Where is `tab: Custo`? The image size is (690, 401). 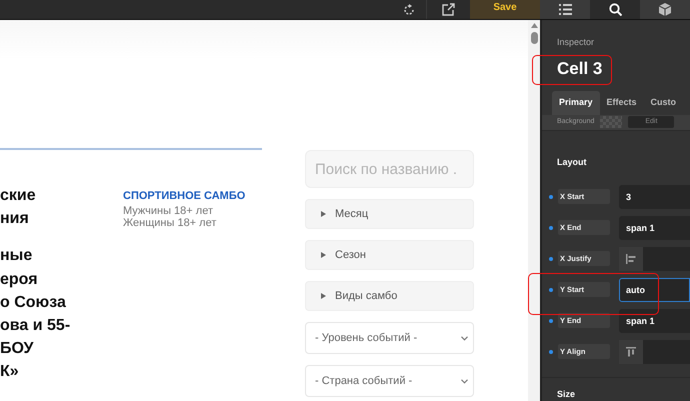 tab: Custo is located at coordinates (664, 102).